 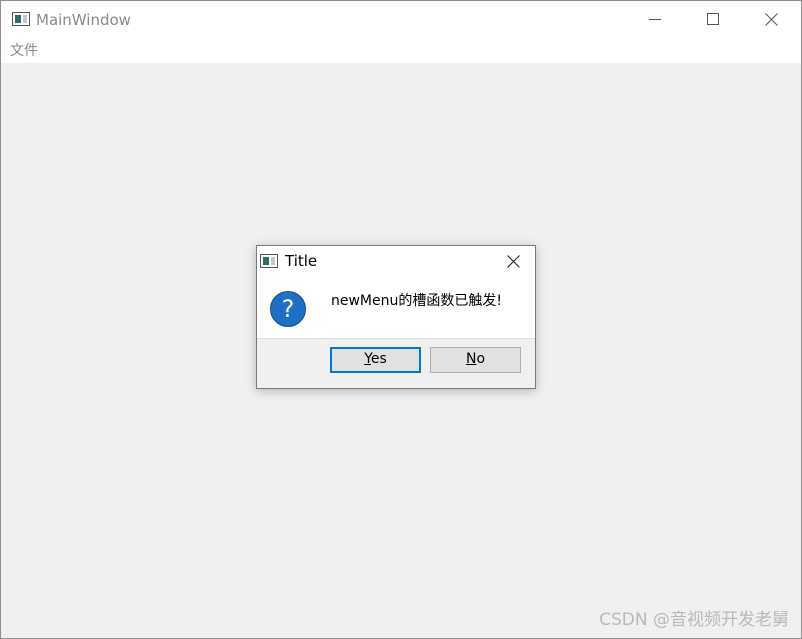 I want to click on close-button, so click(x=772, y=20).